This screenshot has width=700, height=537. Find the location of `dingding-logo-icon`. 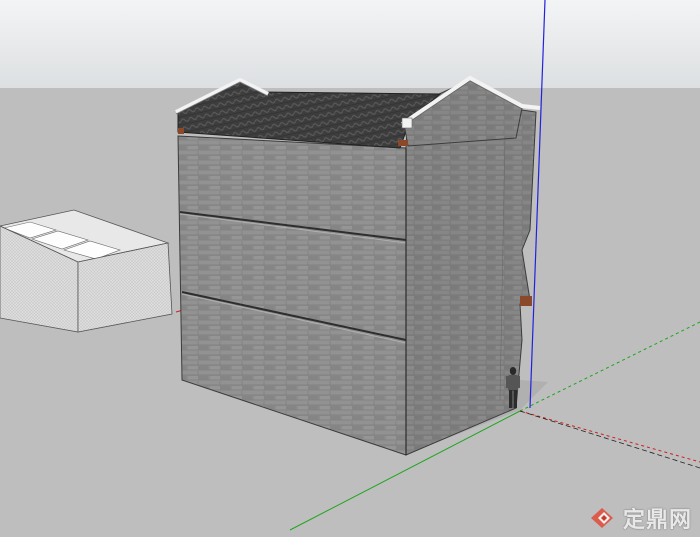

dingding-logo-icon is located at coordinates (601, 518).